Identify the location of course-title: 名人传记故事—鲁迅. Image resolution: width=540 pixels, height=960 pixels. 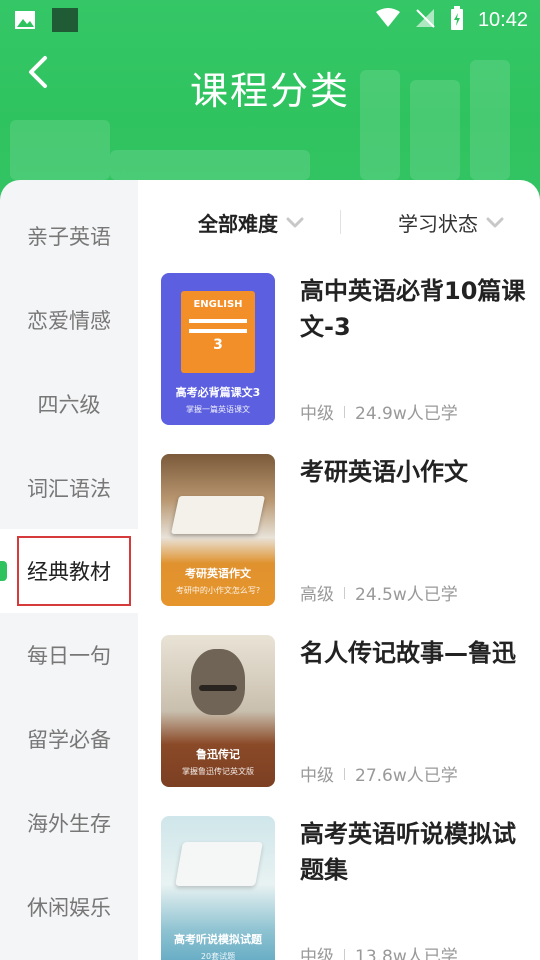
(408, 653).